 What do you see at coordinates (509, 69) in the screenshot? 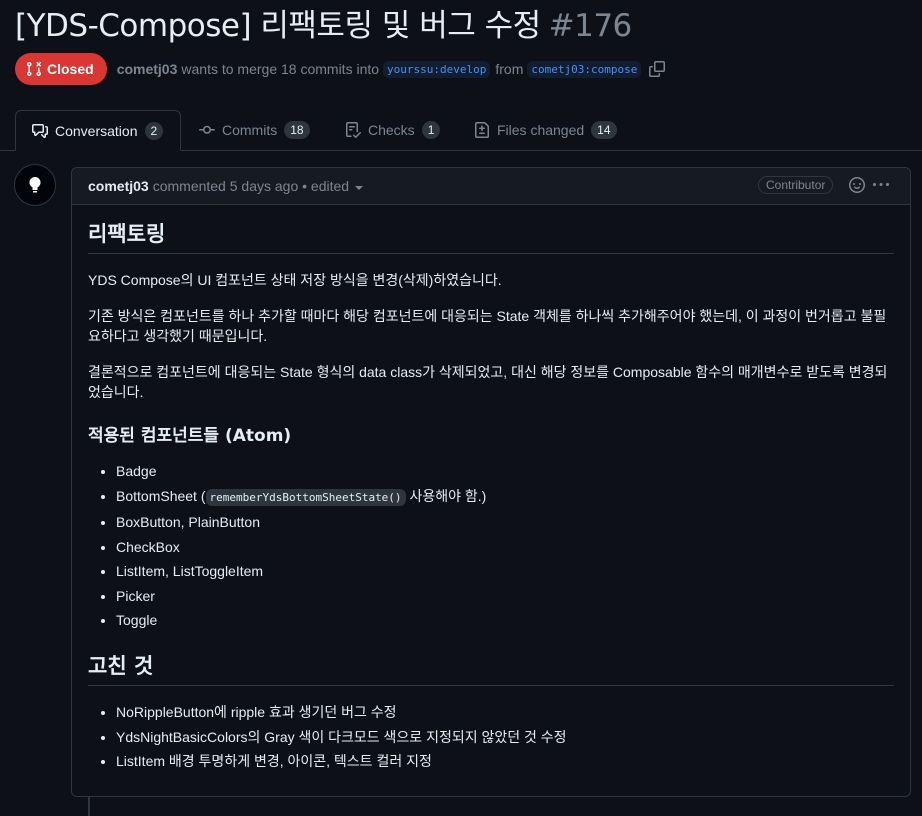
I see `from-text: from` at bounding box center [509, 69].